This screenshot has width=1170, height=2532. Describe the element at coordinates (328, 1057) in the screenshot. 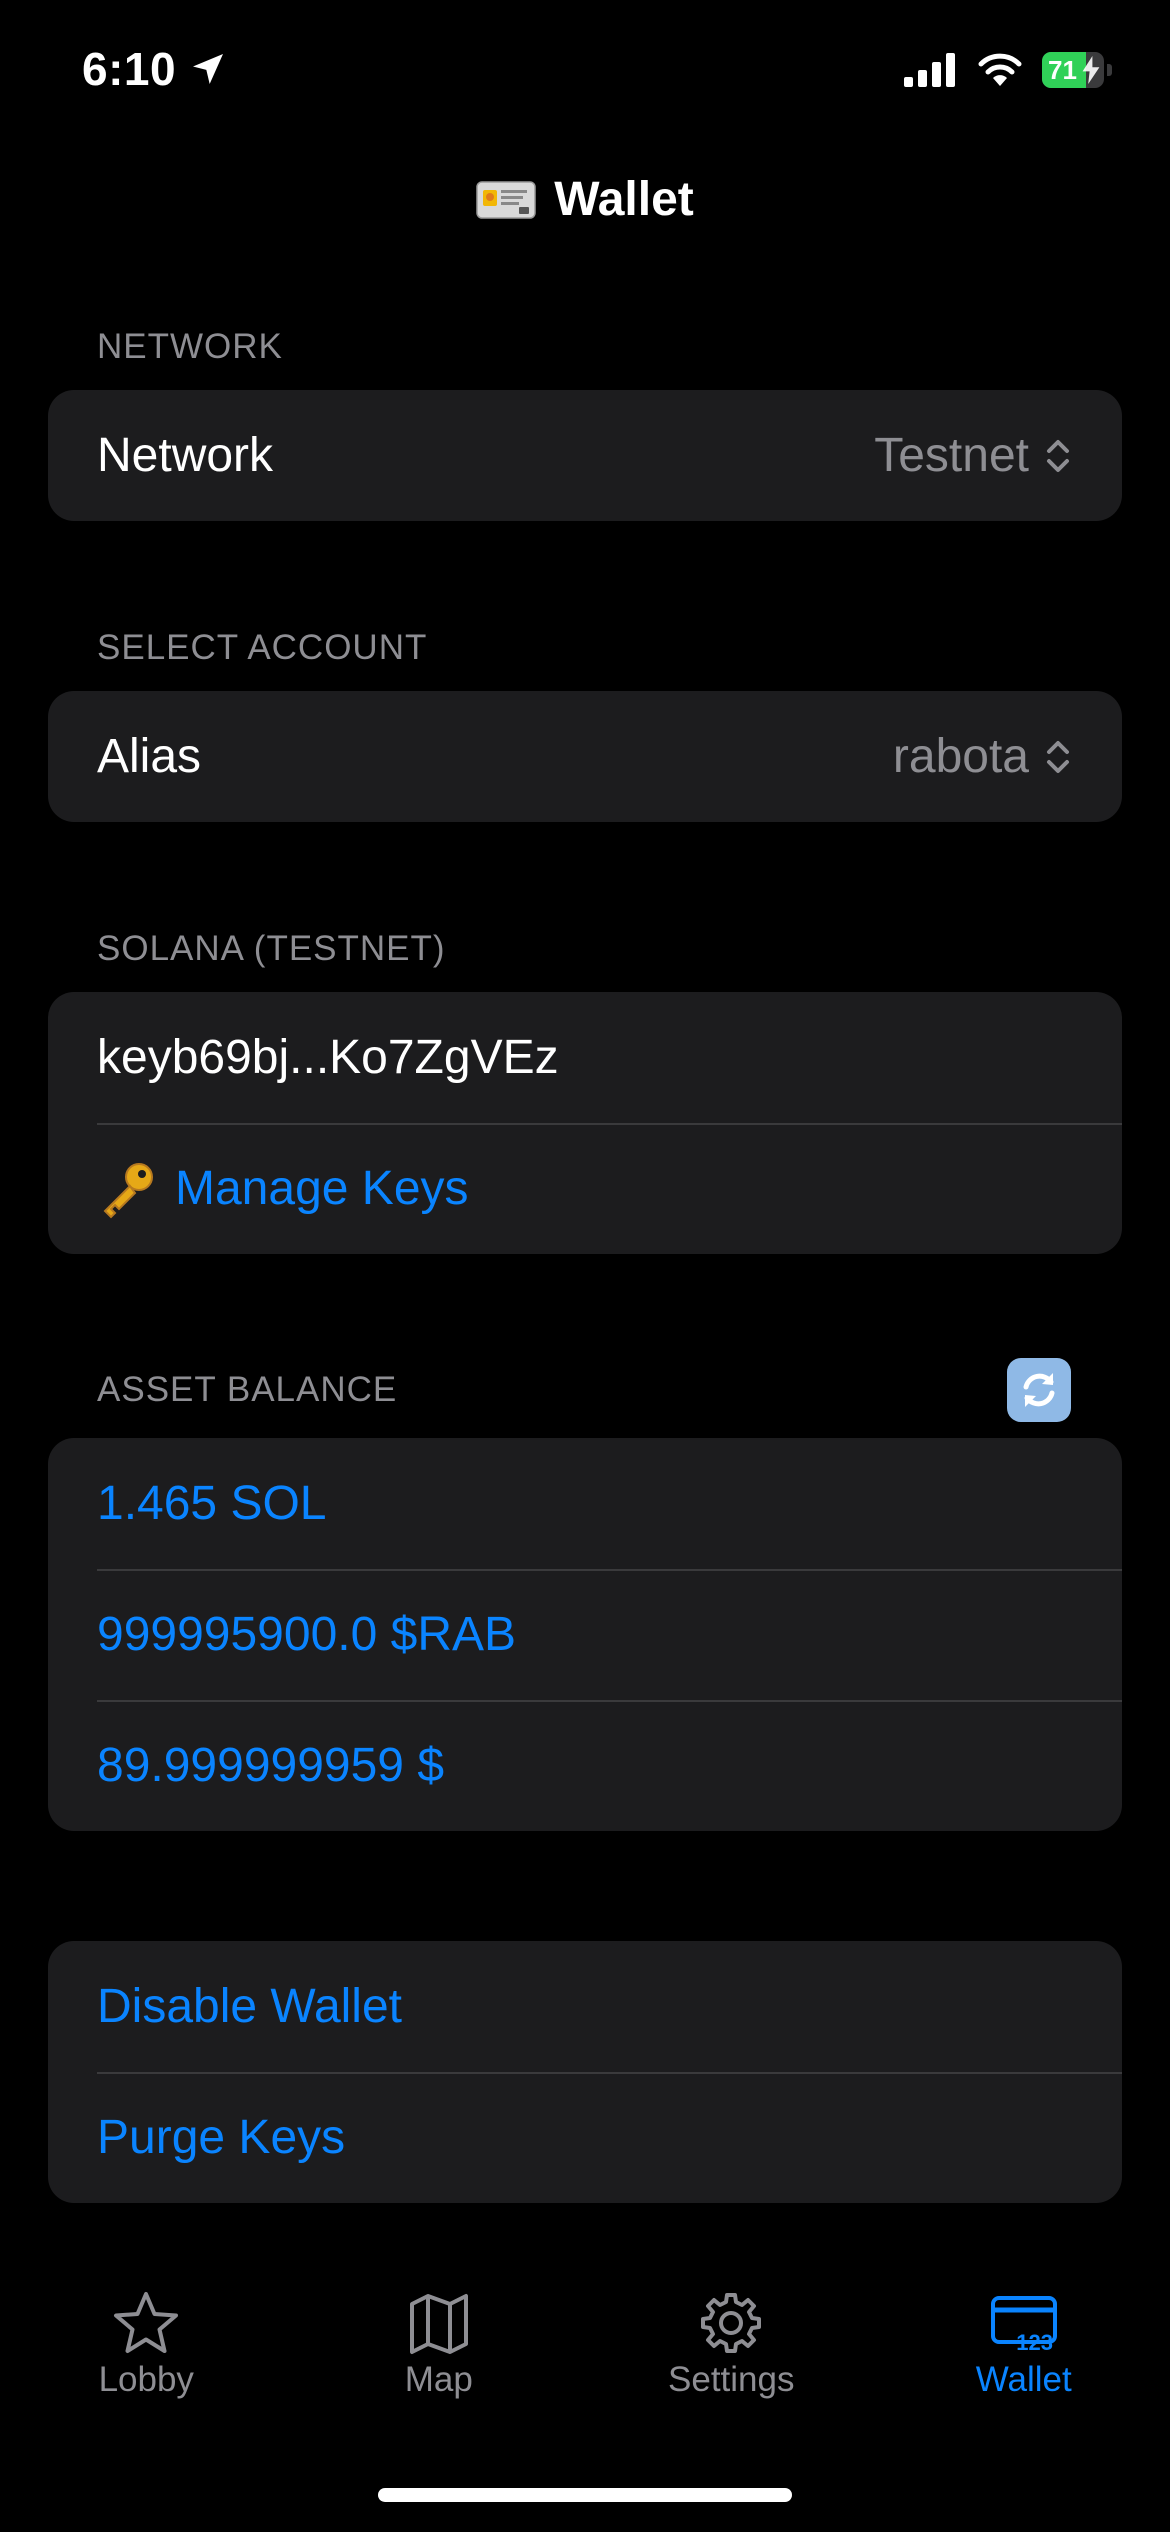

I see `wallet-address: keyb69bj...Ko7ZgVEz` at that location.